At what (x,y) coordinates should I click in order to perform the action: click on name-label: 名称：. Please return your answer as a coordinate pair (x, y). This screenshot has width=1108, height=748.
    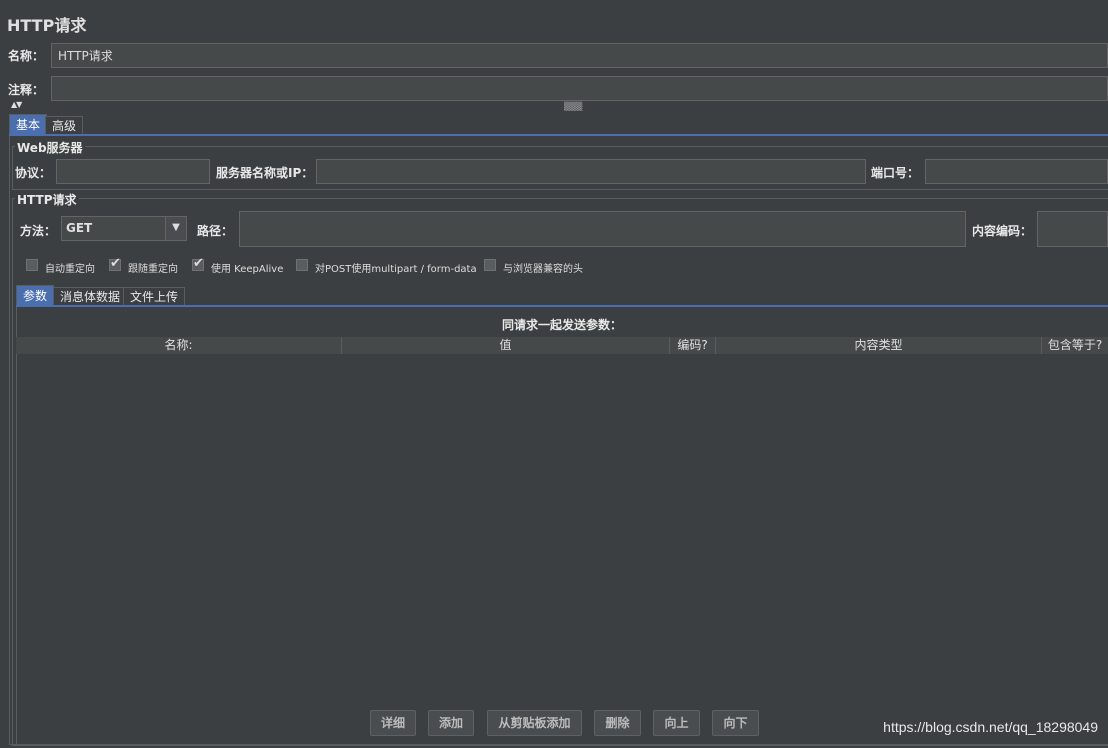
    Looking at the image, I should click on (26, 56).